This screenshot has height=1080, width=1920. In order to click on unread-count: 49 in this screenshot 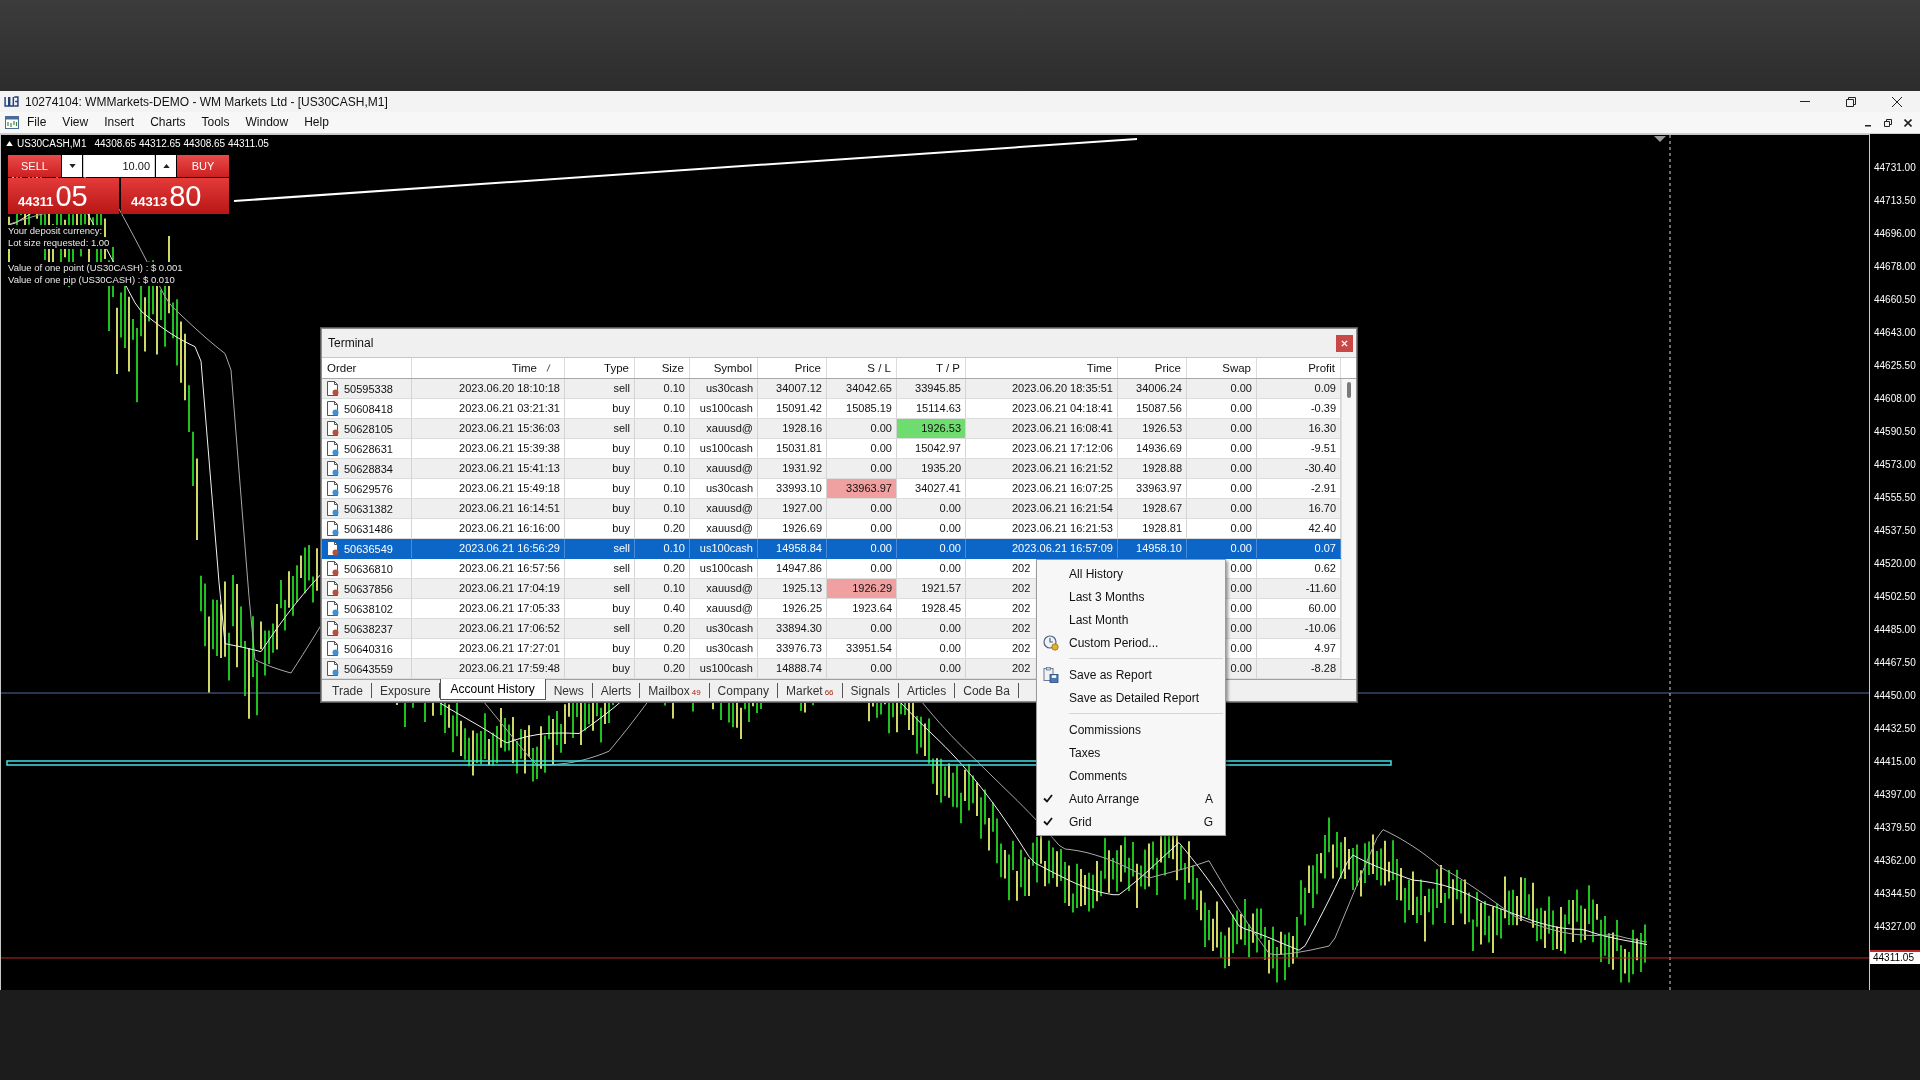, I will do `click(696, 693)`.